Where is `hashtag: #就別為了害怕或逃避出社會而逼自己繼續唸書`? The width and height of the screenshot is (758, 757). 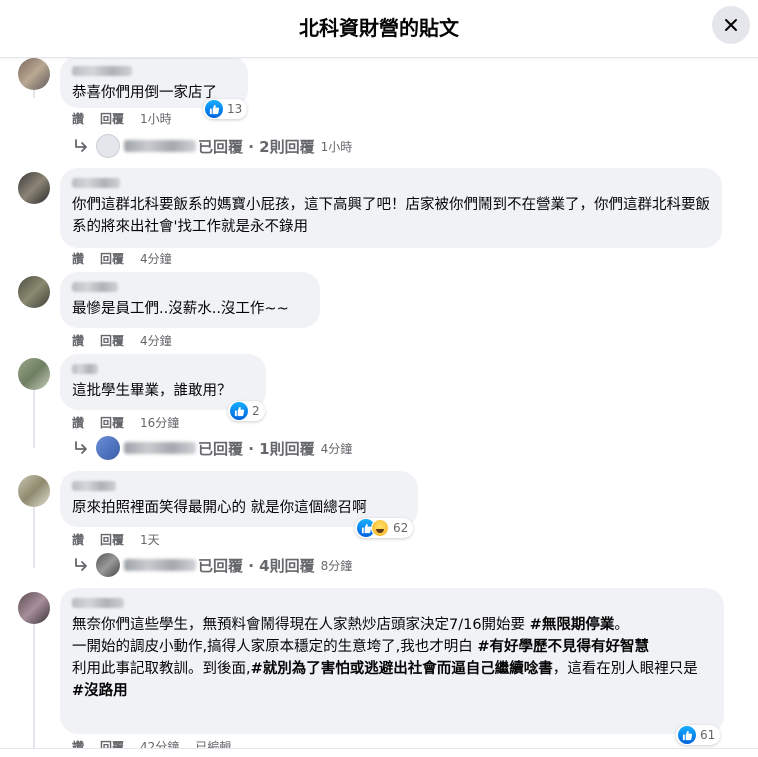 hashtag: #就別為了害怕或逃避出社會而逼自己繼續唸書 is located at coordinates (402, 669).